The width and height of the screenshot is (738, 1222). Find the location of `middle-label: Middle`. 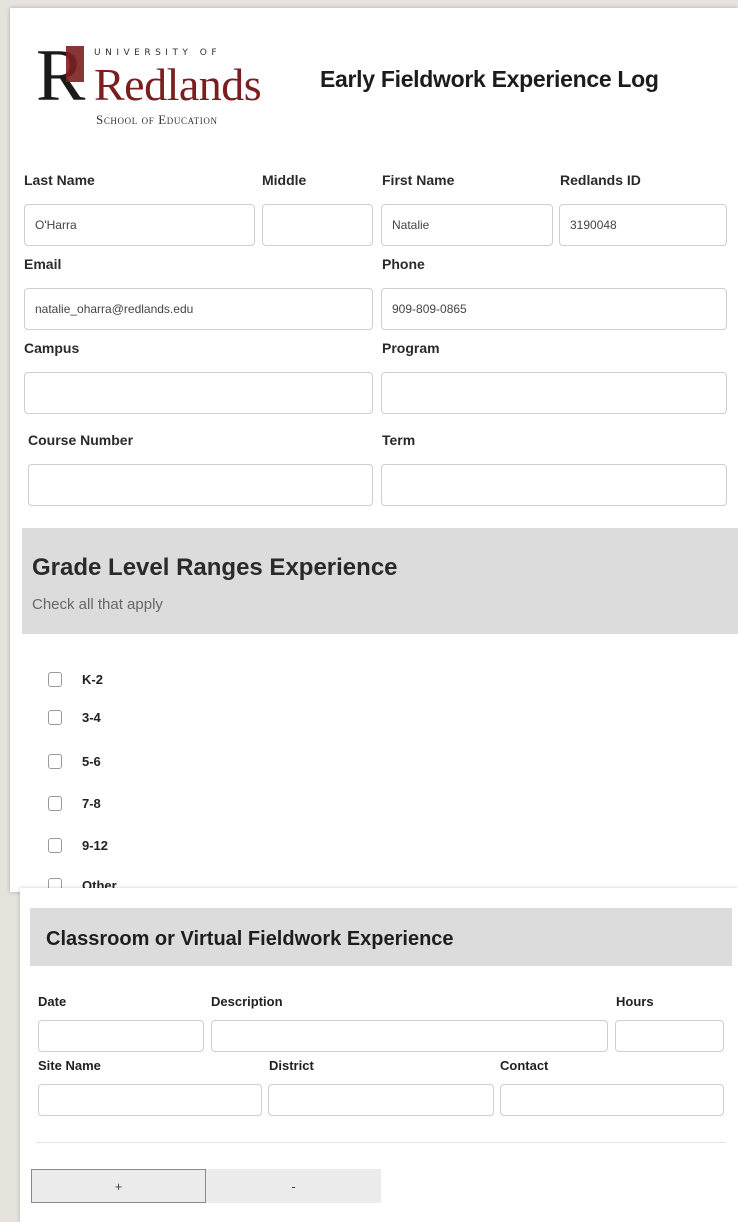

middle-label: Middle is located at coordinates (284, 180).